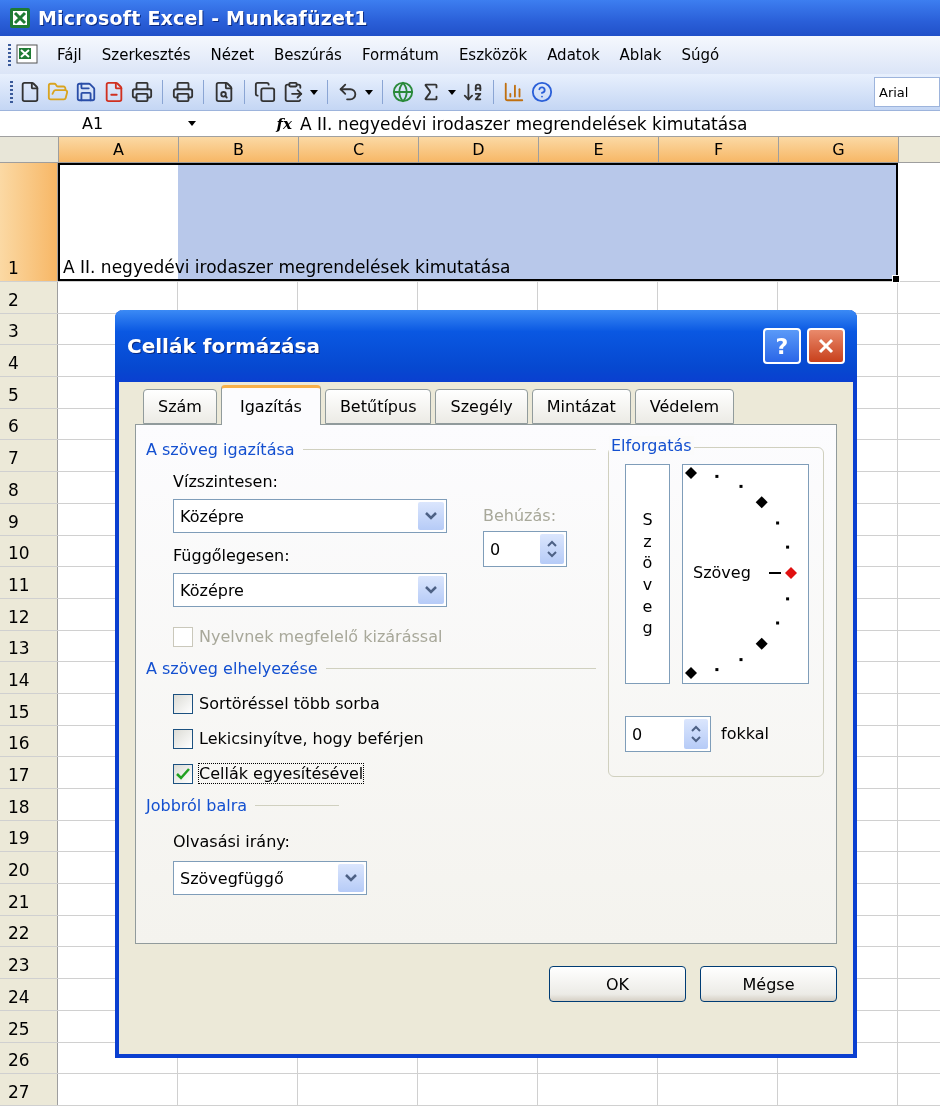 Image resolution: width=940 pixels, height=1106 pixels. What do you see at coordinates (29, 1058) in the screenshot?
I see `row-header: 26` at bounding box center [29, 1058].